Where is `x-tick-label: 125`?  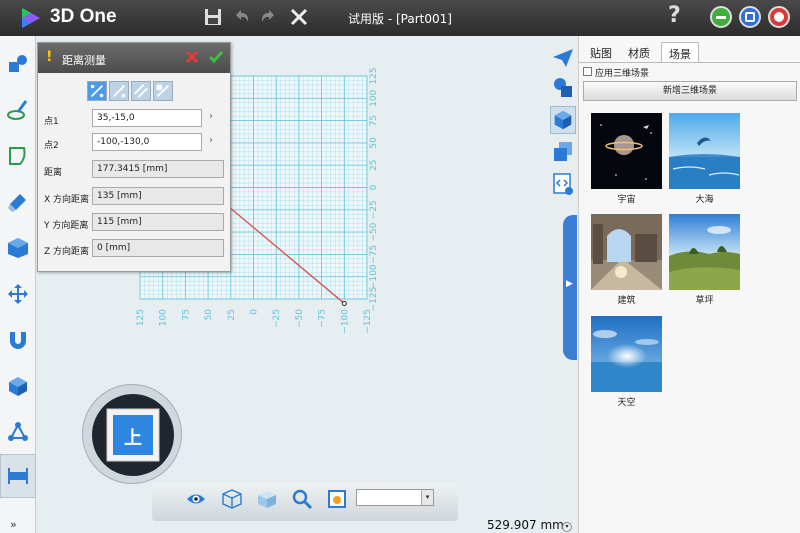
x-tick-label: 125 is located at coordinates (141, 317).